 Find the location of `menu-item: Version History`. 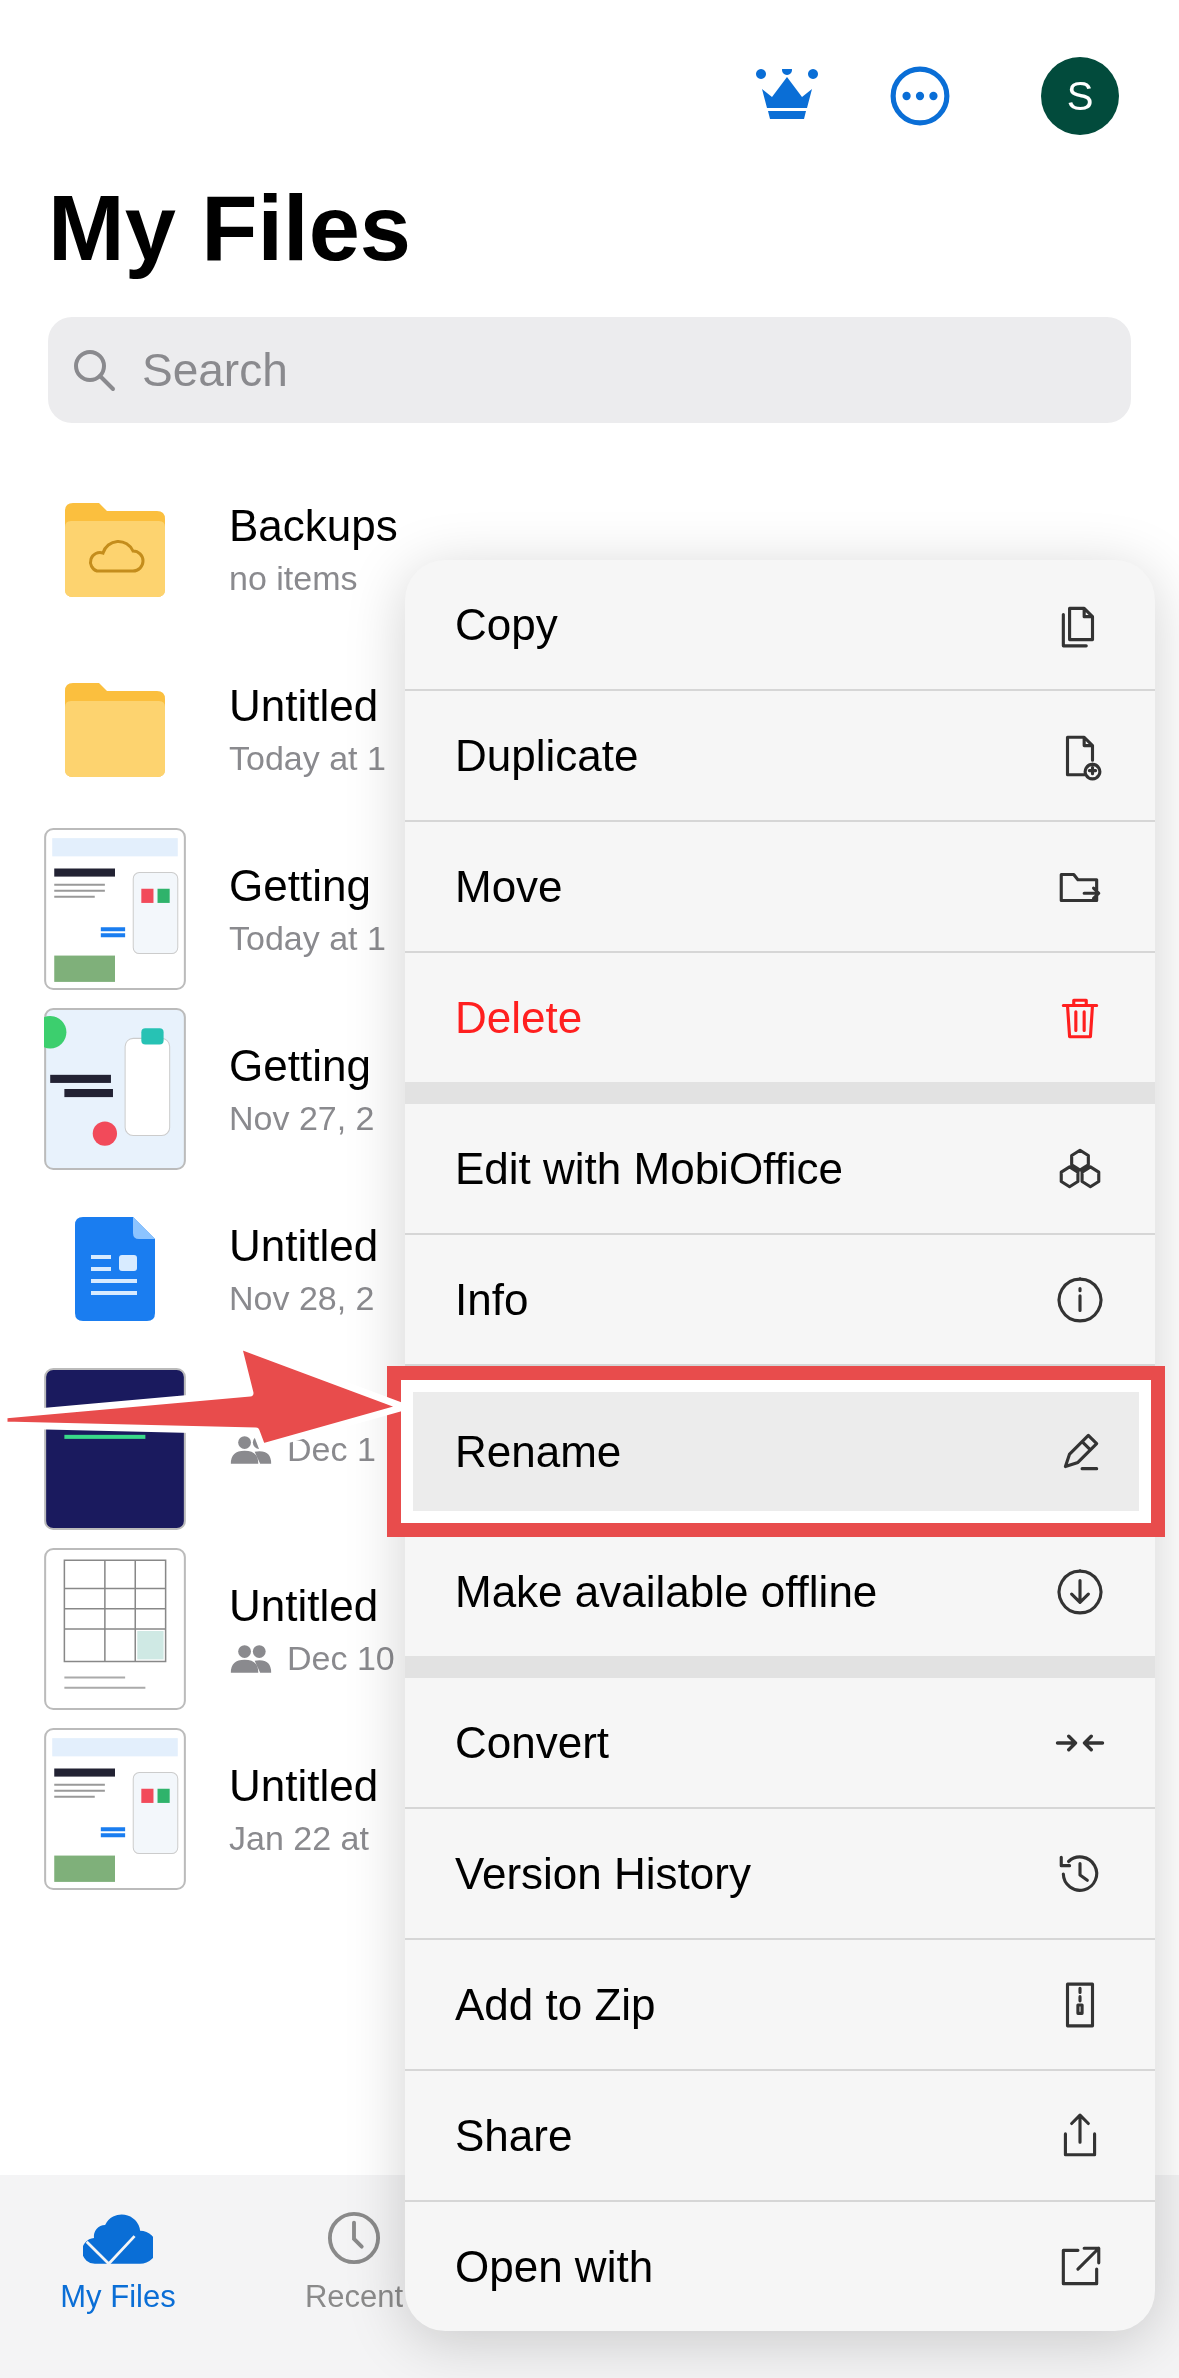

menu-item: Version History is located at coordinates (780, 1874).